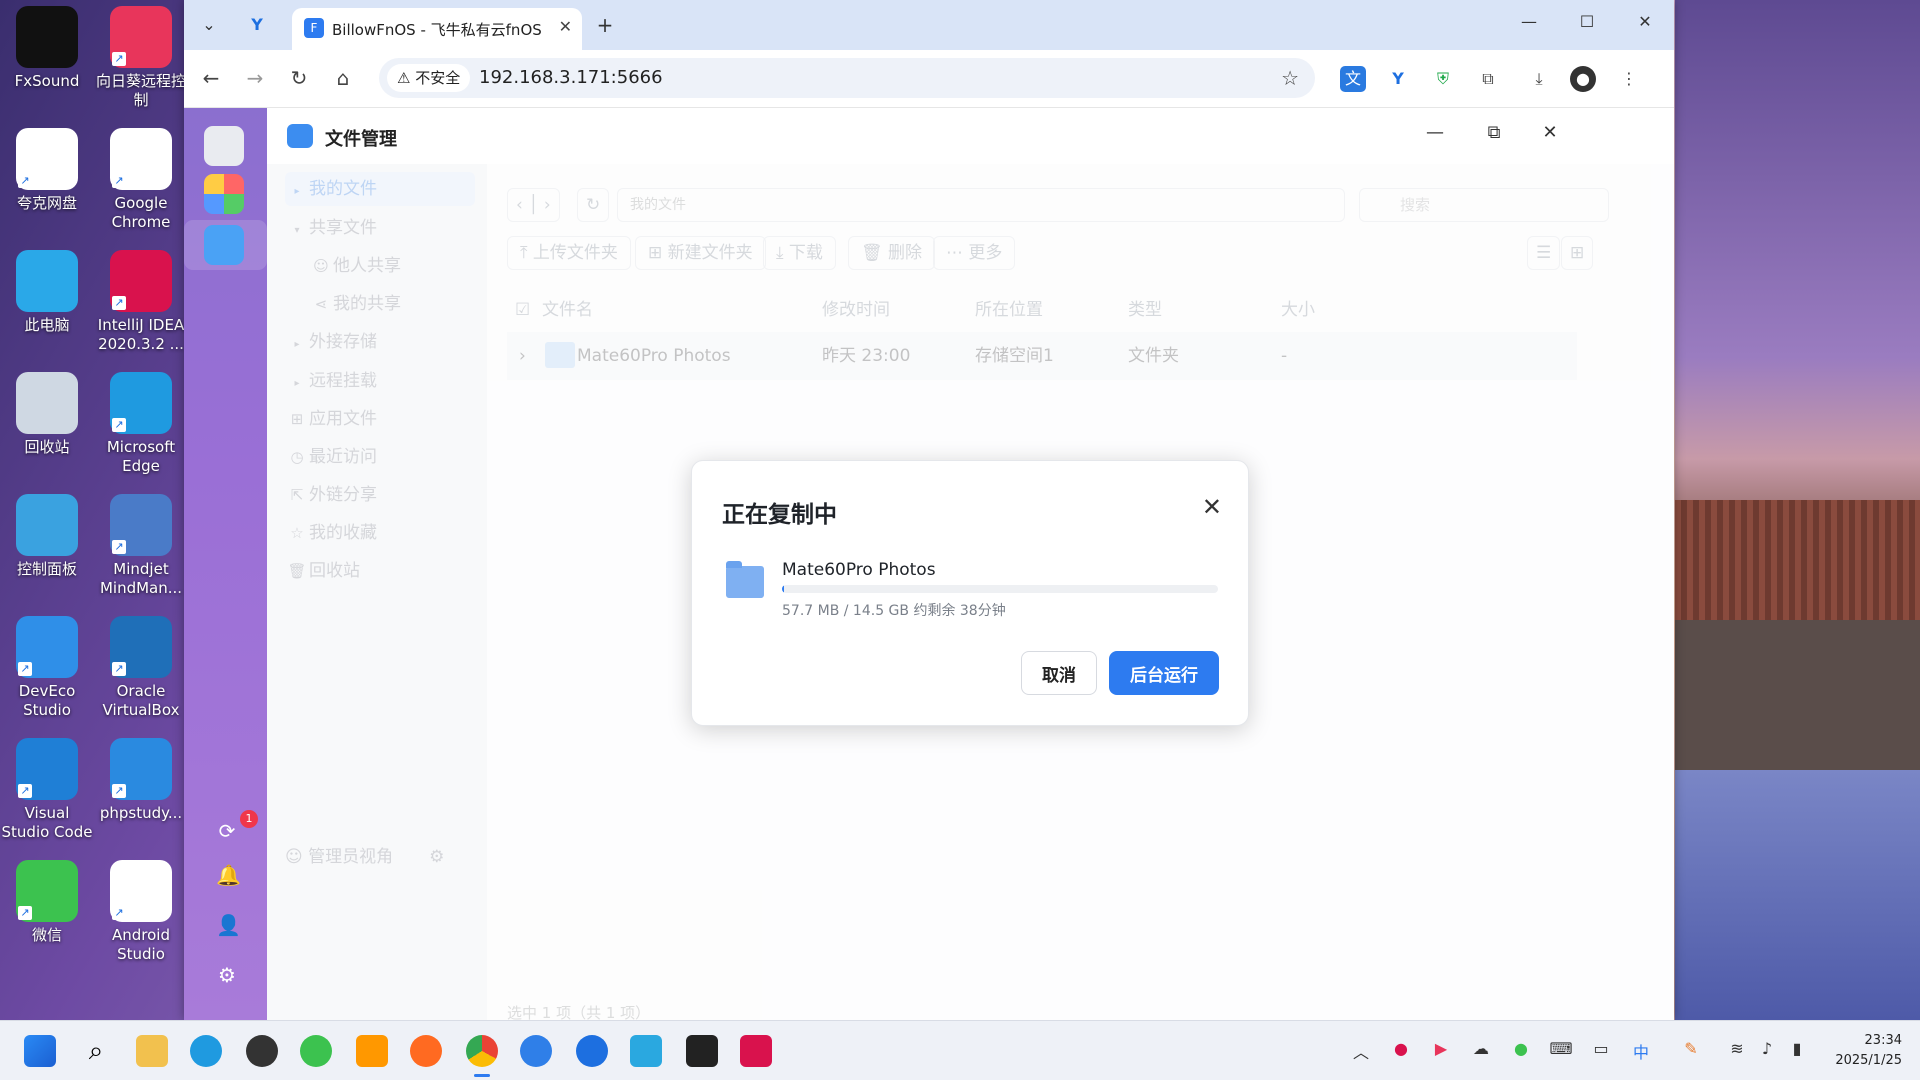 Image resolution: width=1920 pixels, height=1080 pixels. I want to click on tray-overflow-icon: ︿, so click(1361, 1051).